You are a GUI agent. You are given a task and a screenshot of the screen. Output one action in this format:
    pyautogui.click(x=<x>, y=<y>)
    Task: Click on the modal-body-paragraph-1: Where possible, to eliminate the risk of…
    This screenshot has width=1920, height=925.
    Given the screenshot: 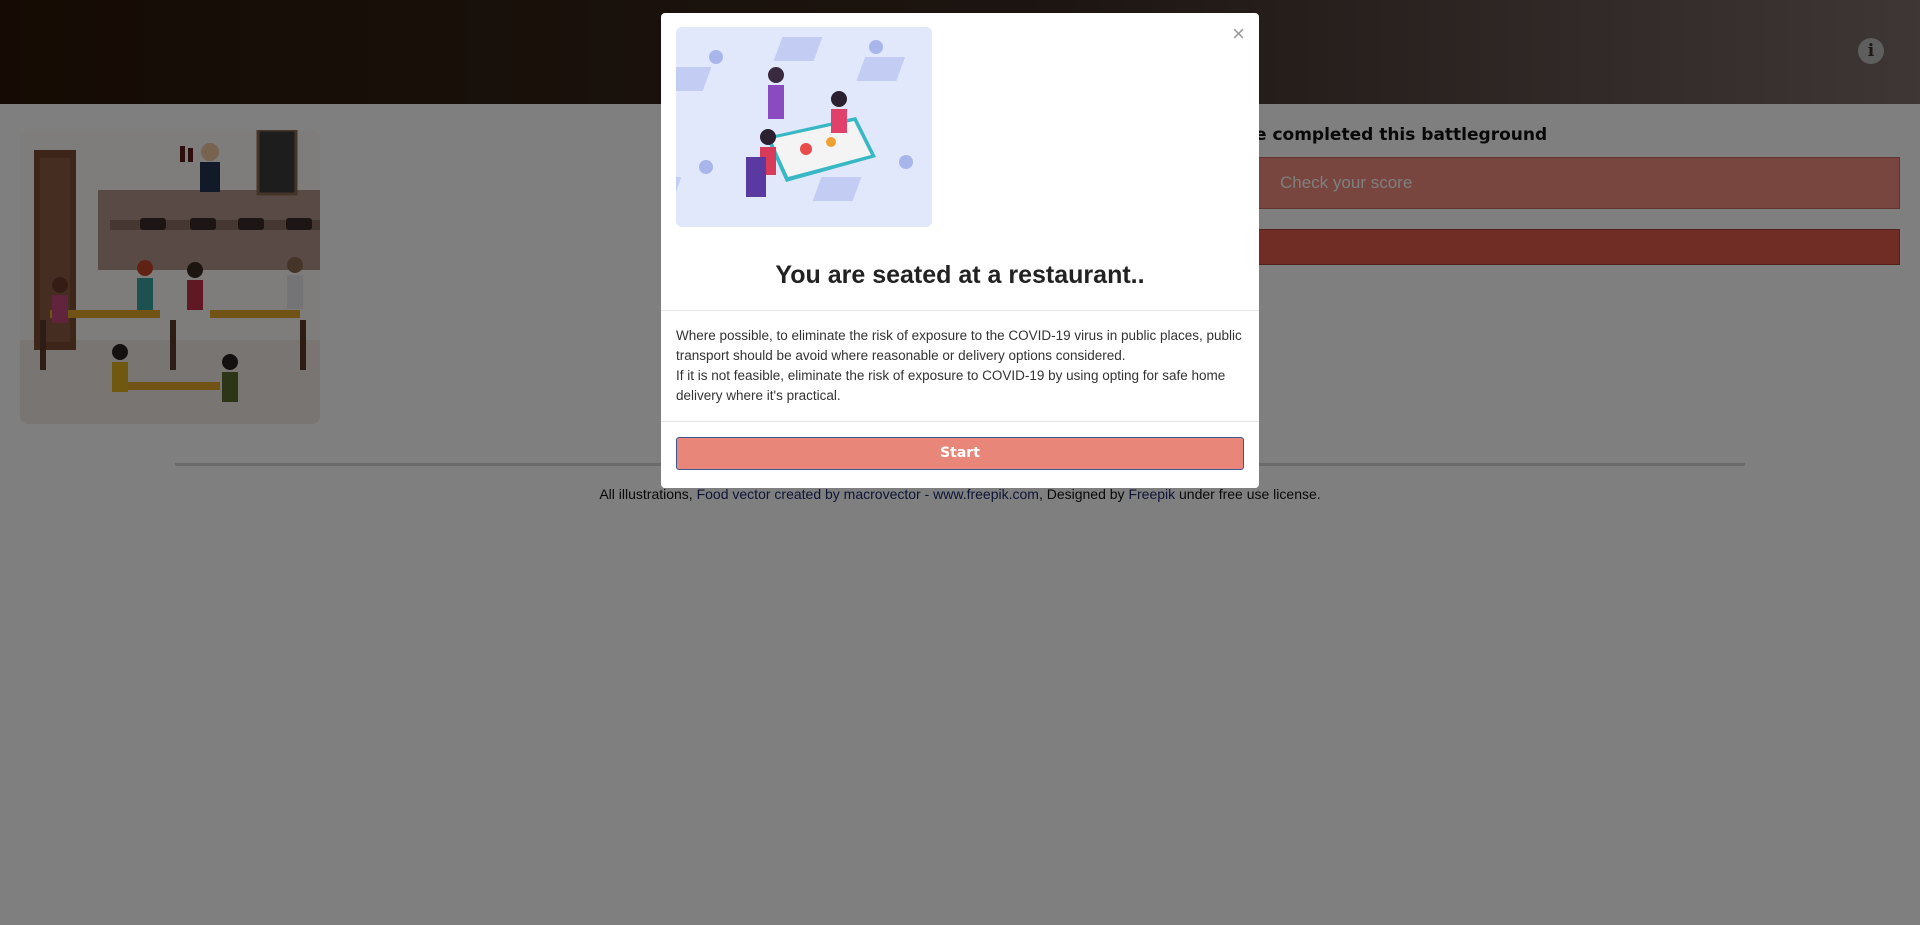 What is the action you would take?
    pyautogui.click(x=959, y=345)
    